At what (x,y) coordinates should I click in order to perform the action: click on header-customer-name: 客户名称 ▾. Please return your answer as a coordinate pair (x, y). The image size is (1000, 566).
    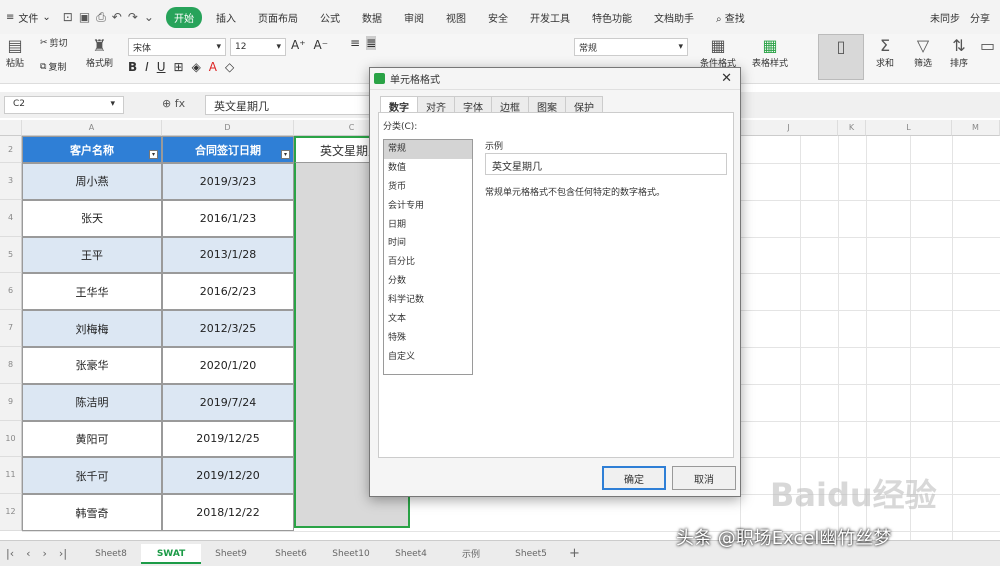
    Looking at the image, I should click on (92, 149).